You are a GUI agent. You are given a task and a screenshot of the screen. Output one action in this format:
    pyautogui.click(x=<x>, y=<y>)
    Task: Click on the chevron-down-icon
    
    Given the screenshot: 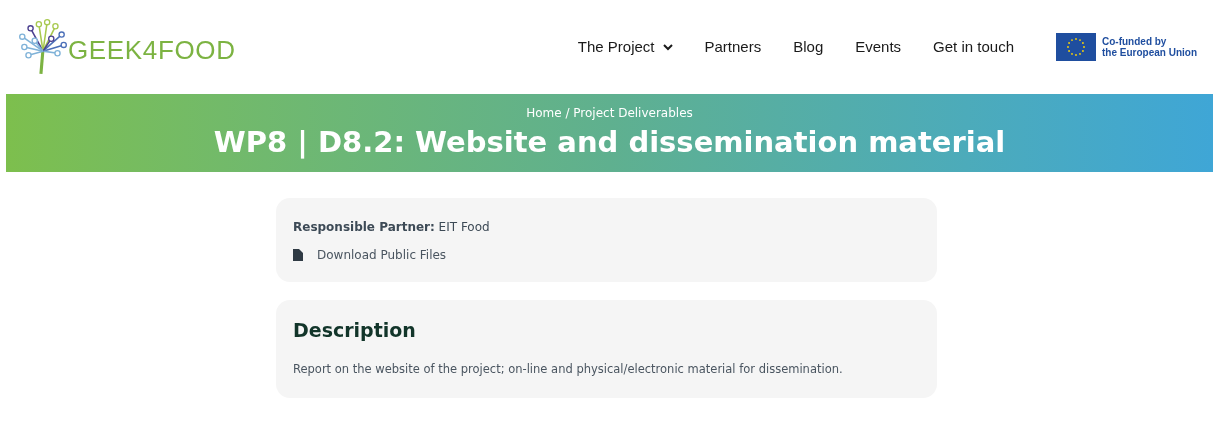 What is the action you would take?
    pyautogui.click(x=667, y=47)
    